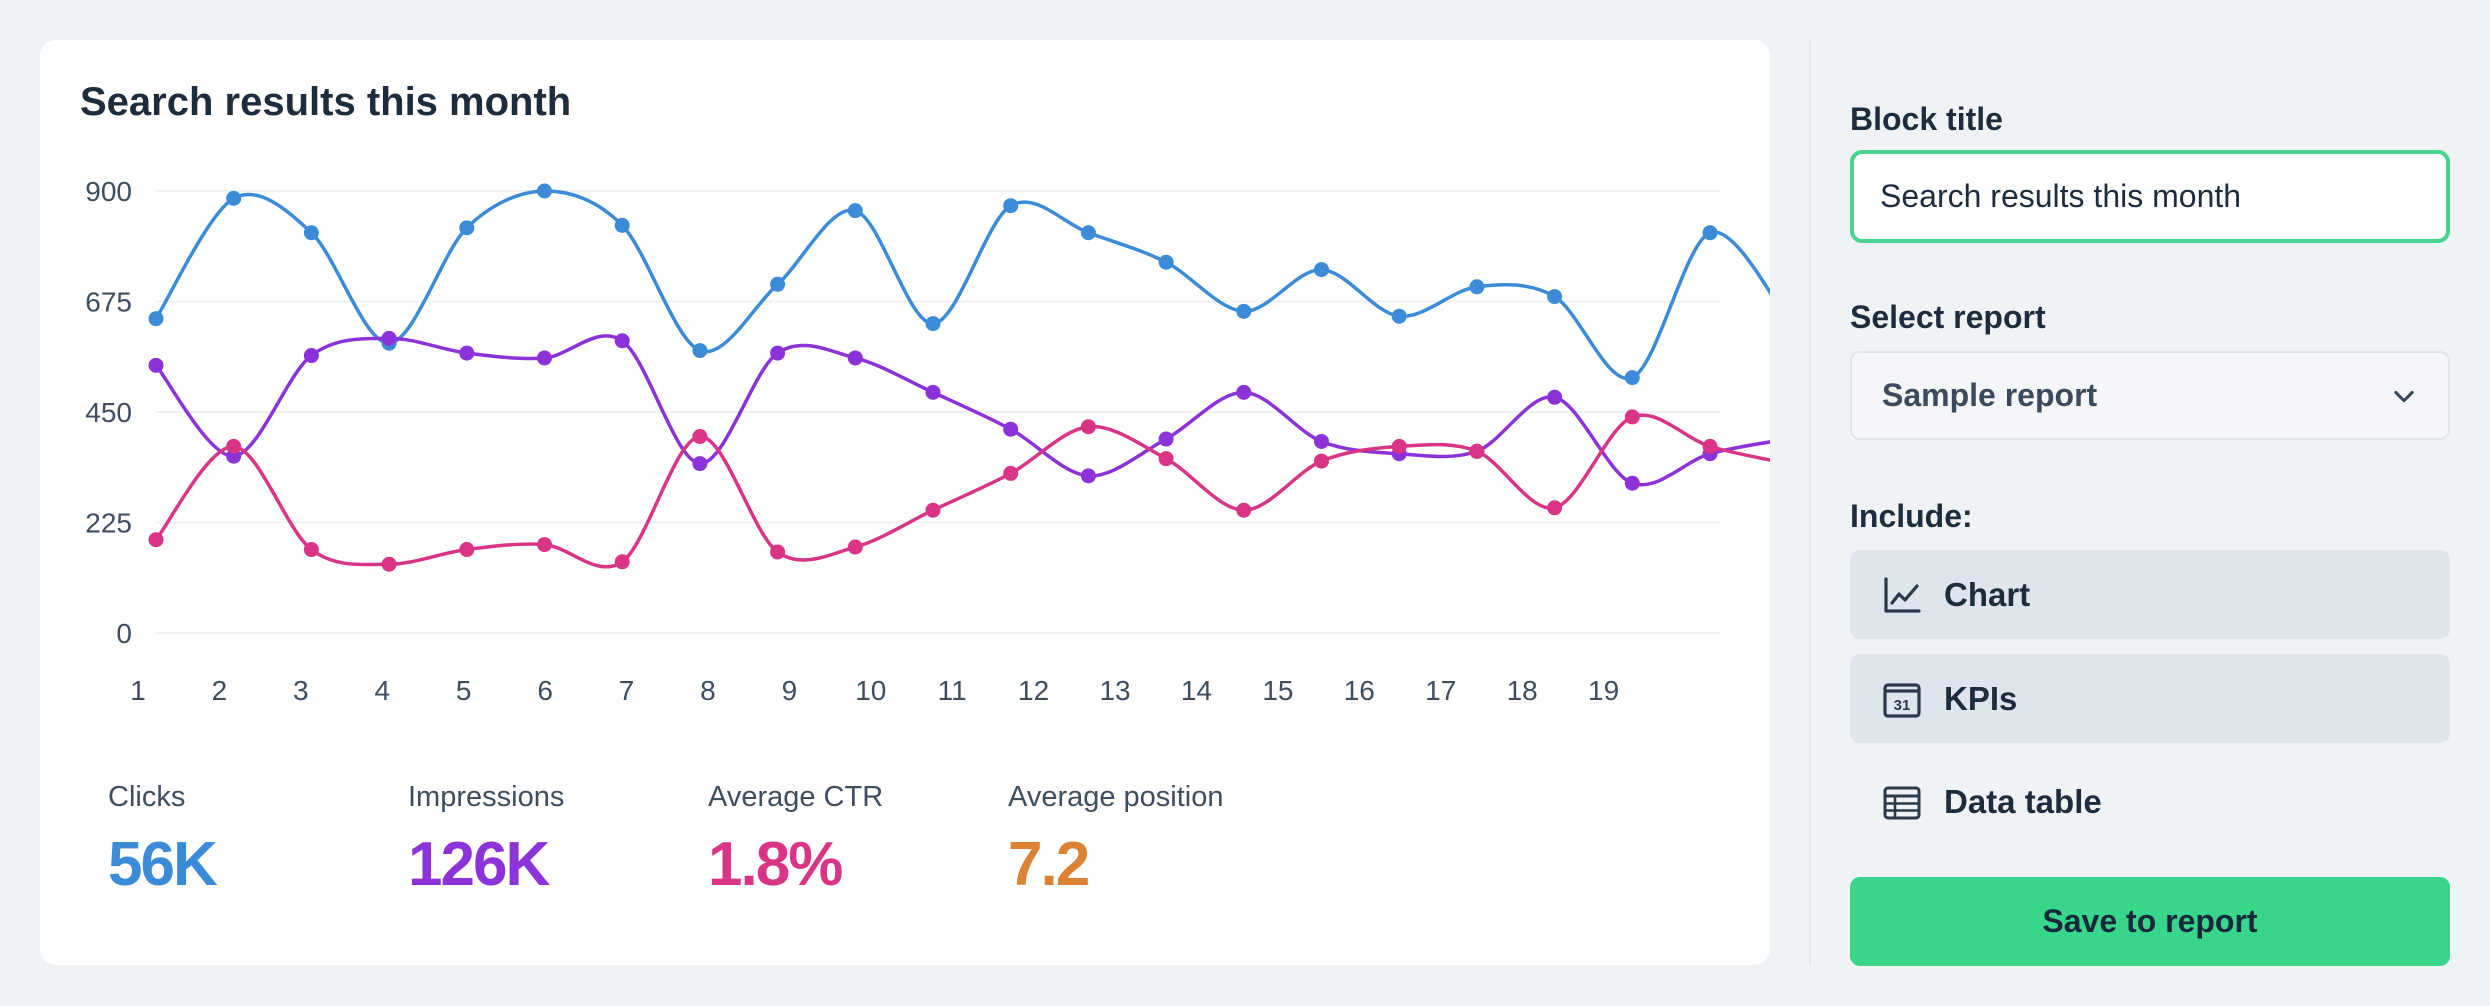 The image size is (2490, 1006). Describe the element at coordinates (952, 690) in the screenshot. I see `x-tick-label: 11` at that location.